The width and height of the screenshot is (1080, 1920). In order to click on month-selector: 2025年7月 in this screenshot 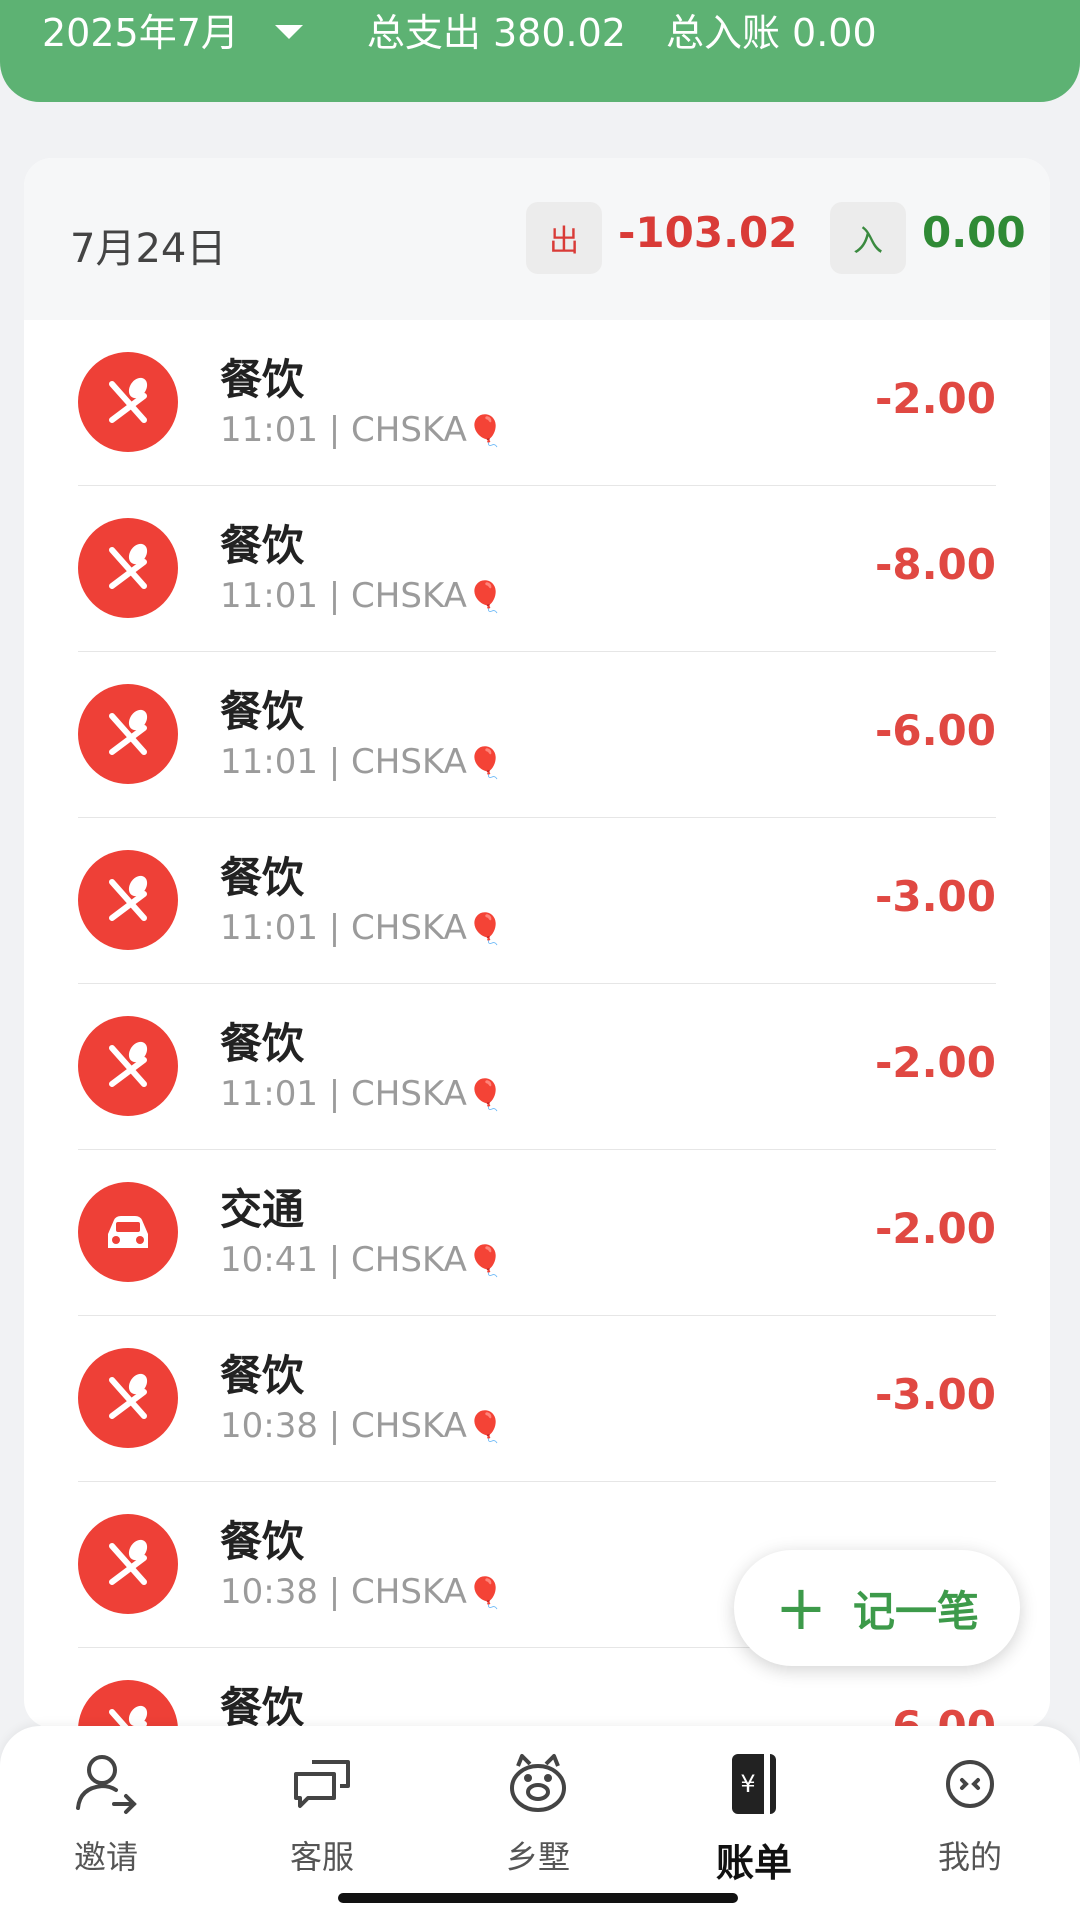, I will do `click(172, 29)`.